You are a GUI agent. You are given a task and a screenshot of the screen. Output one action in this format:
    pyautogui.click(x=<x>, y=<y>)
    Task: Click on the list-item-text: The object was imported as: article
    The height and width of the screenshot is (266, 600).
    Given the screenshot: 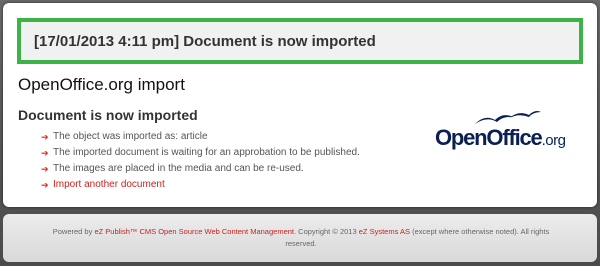 What is the action you would take?
    pyautogui.click(x=130, y=136)
    